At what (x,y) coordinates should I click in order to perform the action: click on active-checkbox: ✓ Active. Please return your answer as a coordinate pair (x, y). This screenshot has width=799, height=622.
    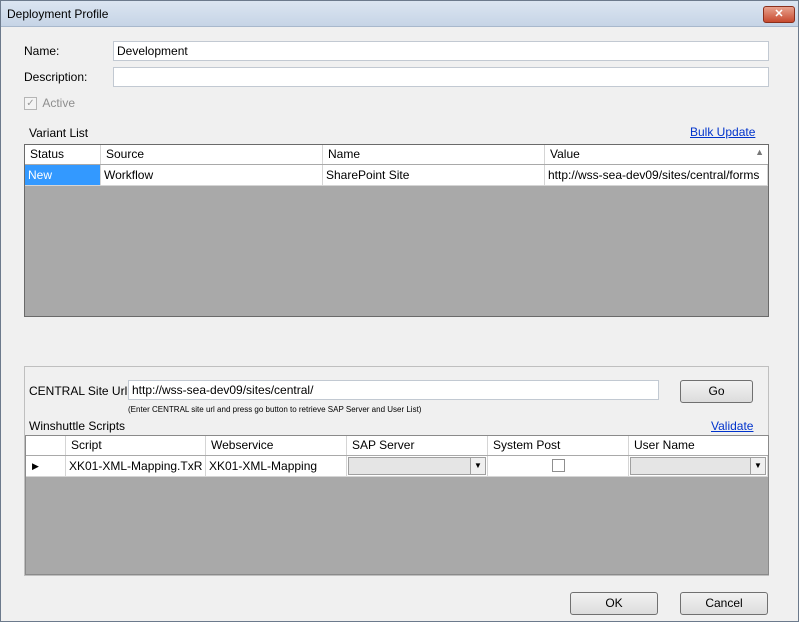
    Looking at the image, I should click on (50, 103).